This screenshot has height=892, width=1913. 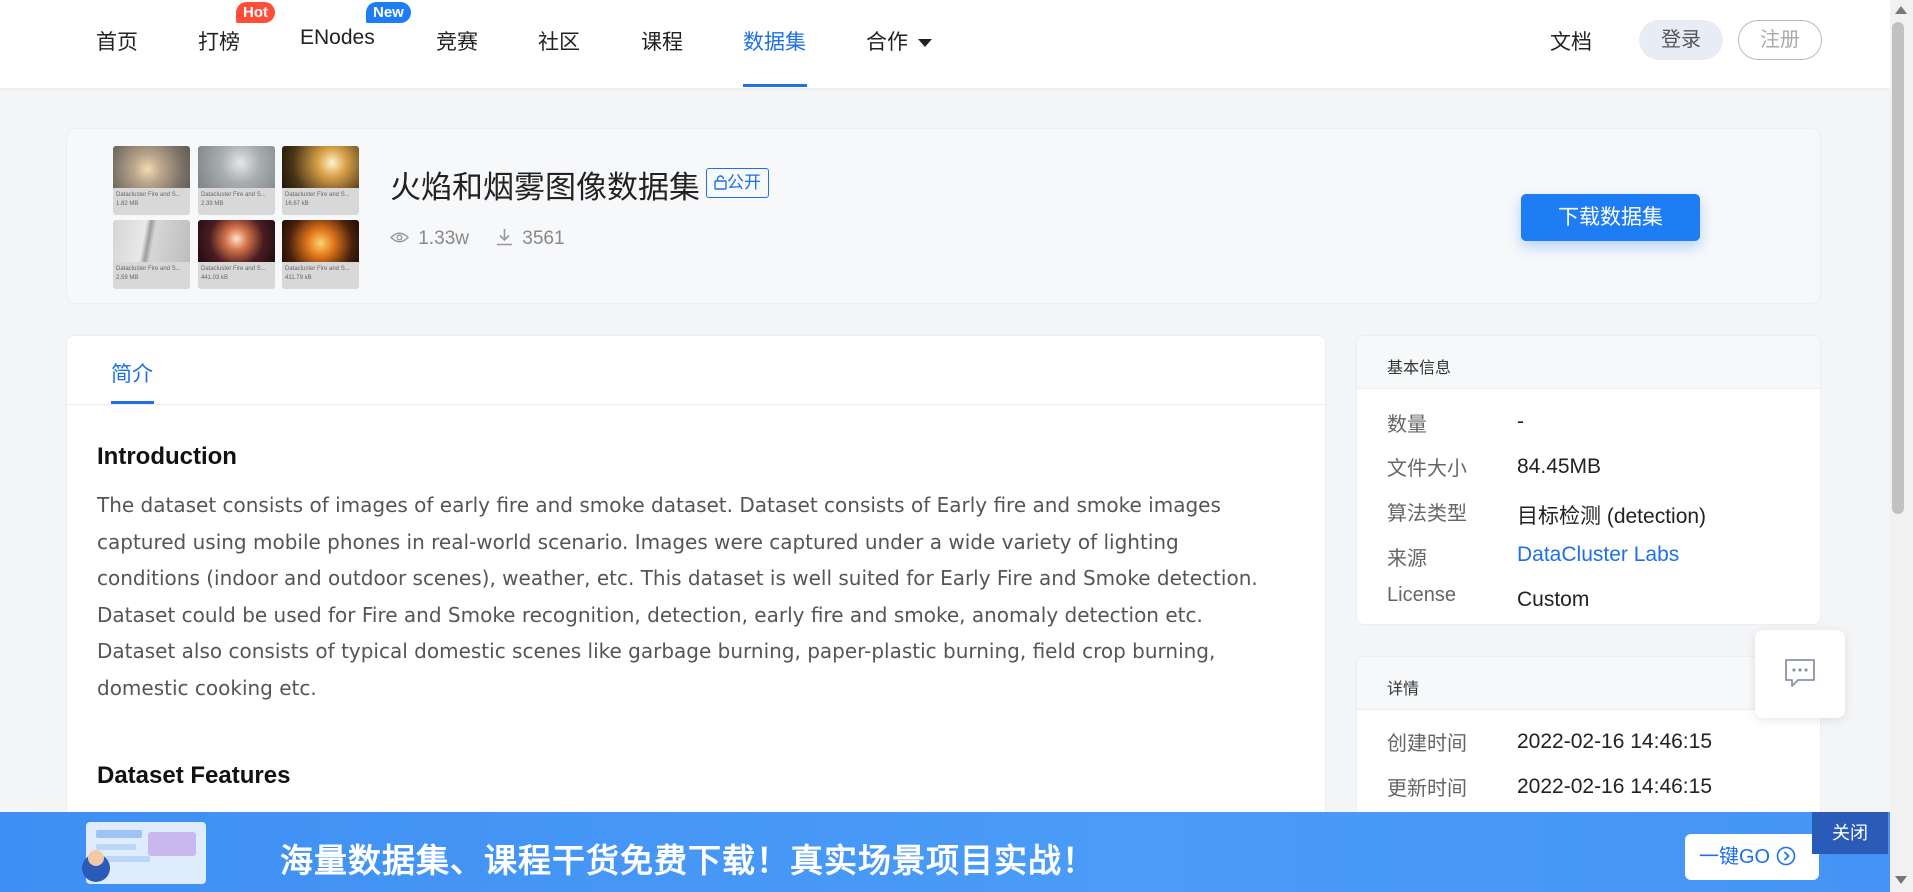 I want to click on go-button-label: 一键GO, so click(x=1735, y=857).